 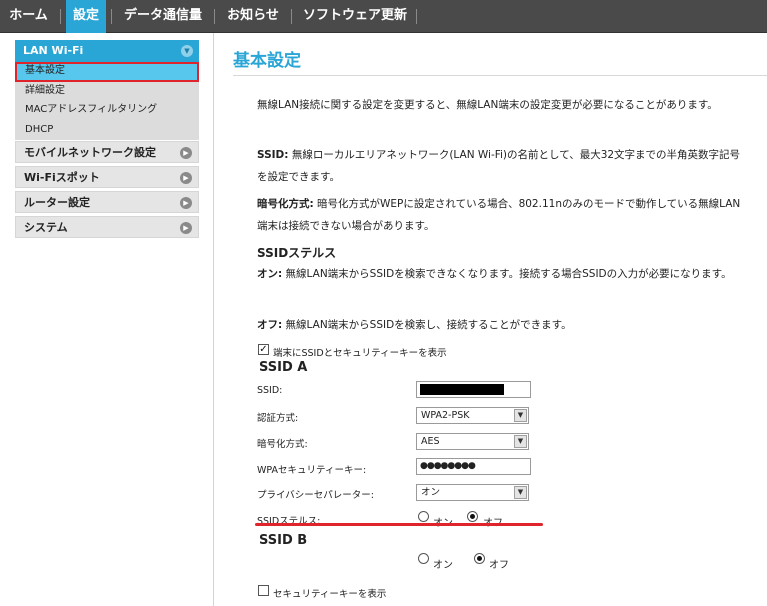 I want to click on ssid-a-stealth-on-label: オン, so click(x=443, y=521).